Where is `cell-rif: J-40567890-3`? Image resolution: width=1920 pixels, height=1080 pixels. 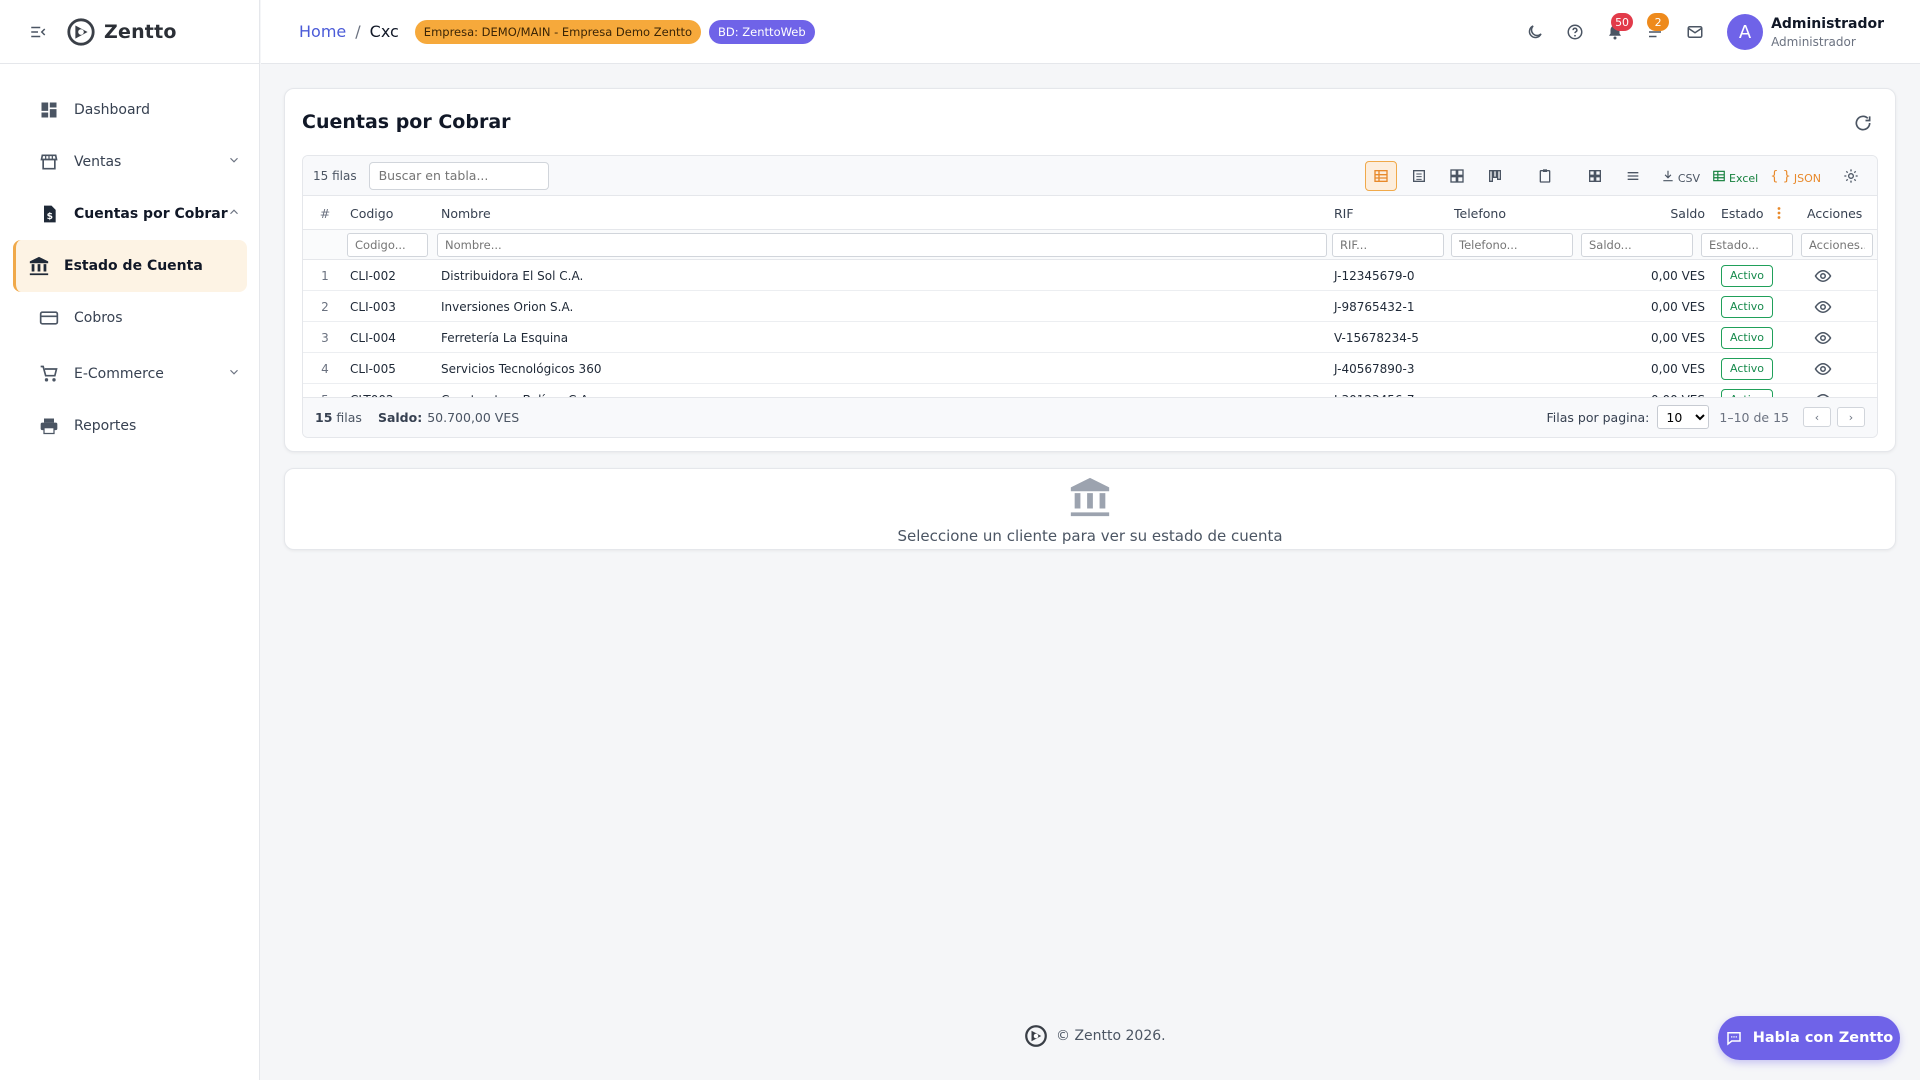
cell-rif: J-40567890-3 is located at coordinates (1374, 368).